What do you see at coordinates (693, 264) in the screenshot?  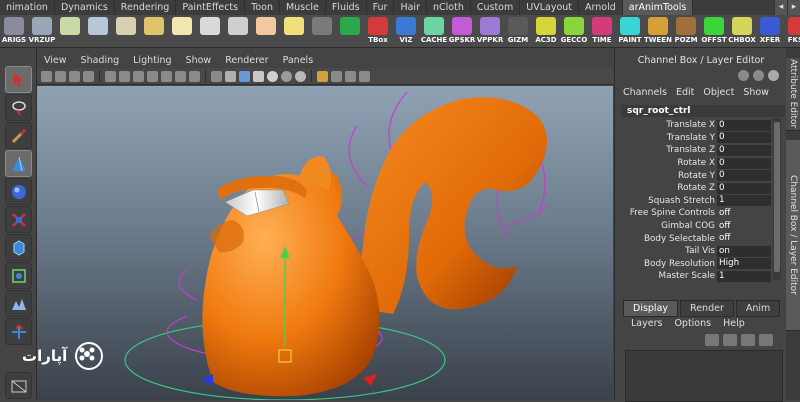 I see `channel-row: Body Resolution High` at bounding box center [693, 264].